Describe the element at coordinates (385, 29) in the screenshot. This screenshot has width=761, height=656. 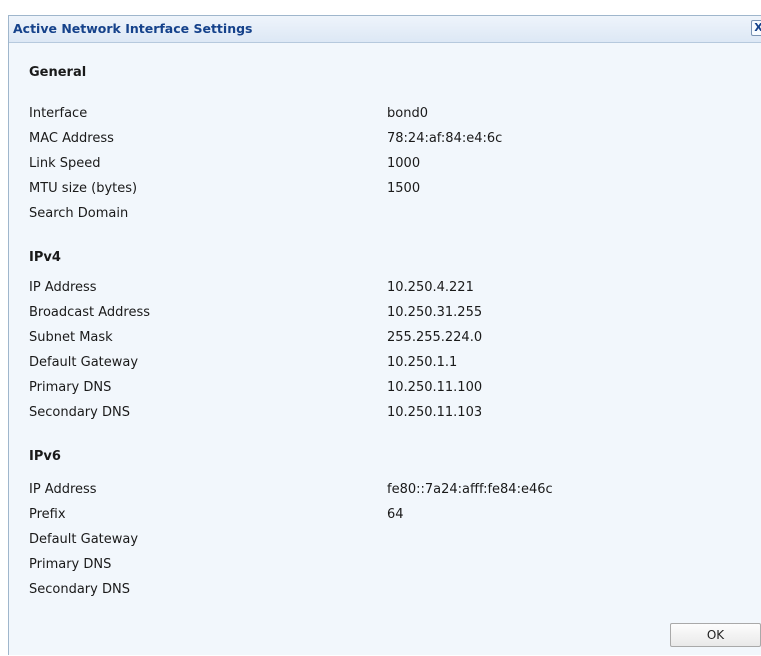
I see `dialog-titlebar: Active Network Interface Settings X` at that location.